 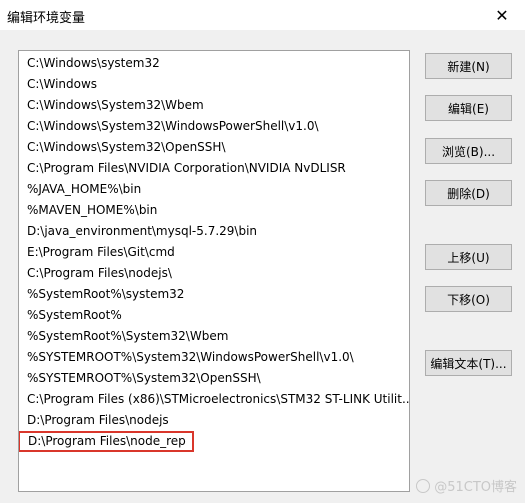 I want to click on close-icon: ✕, so click(x=502, y=15).